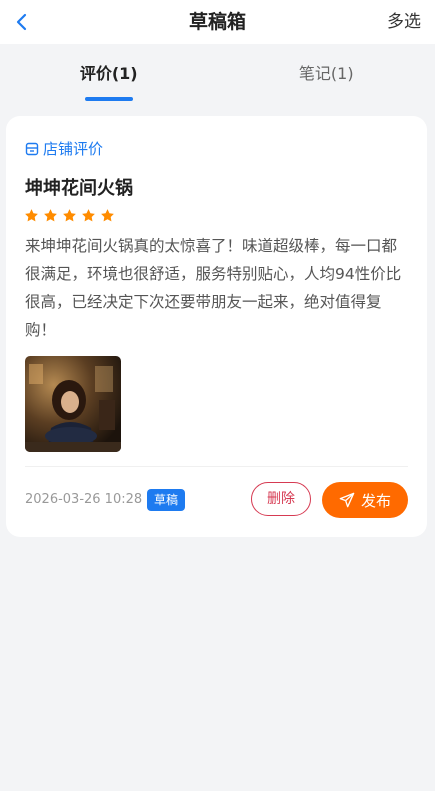 The height and width of the screenshot is (791, 435). I want to click on photo-thumbnail, so click(73, 404).